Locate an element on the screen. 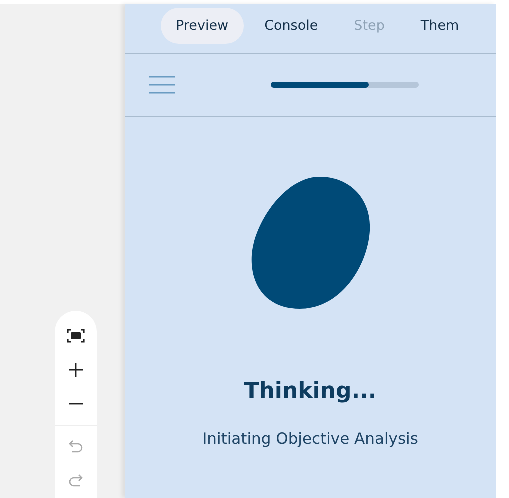 The image size is (509, 498). plus-icon is located at coordinates (76, 370).